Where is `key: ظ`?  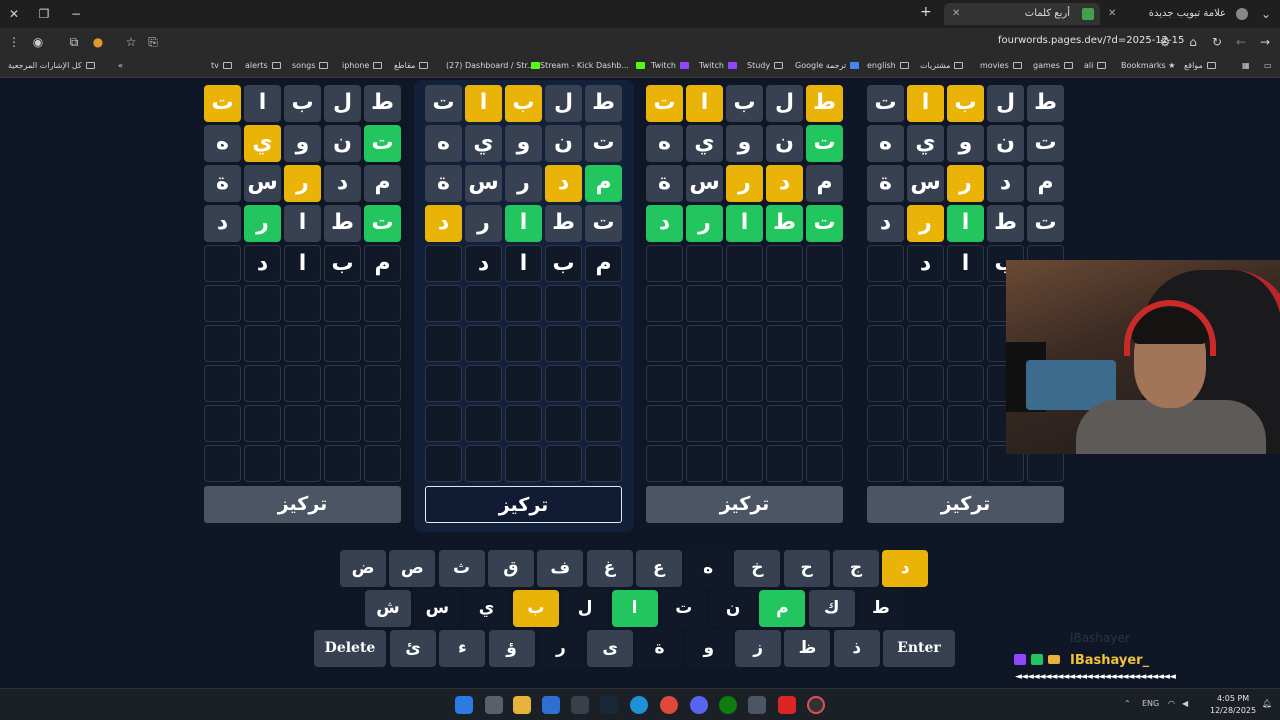 key: ظ is located at coordinates (807, 648).